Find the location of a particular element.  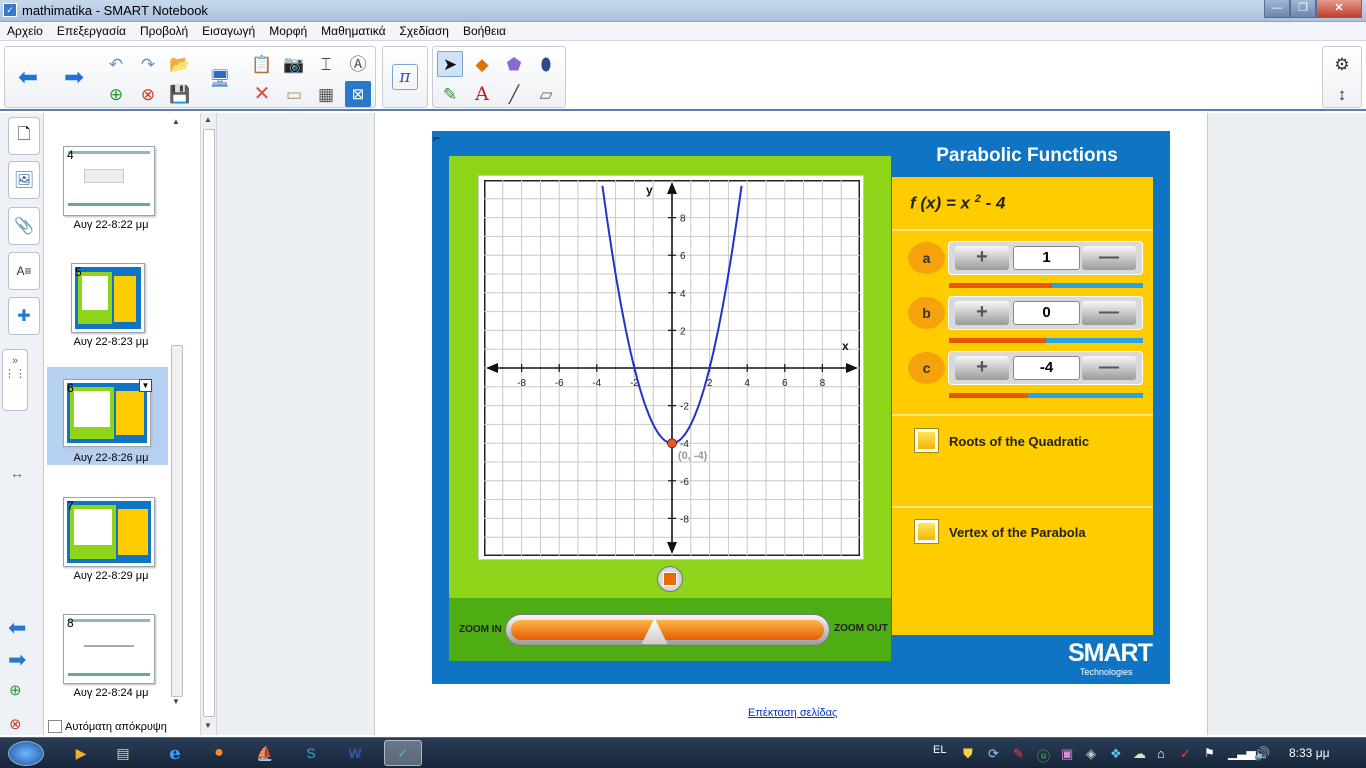

addons-tab: ✚ is located at coordinates (24, 316).